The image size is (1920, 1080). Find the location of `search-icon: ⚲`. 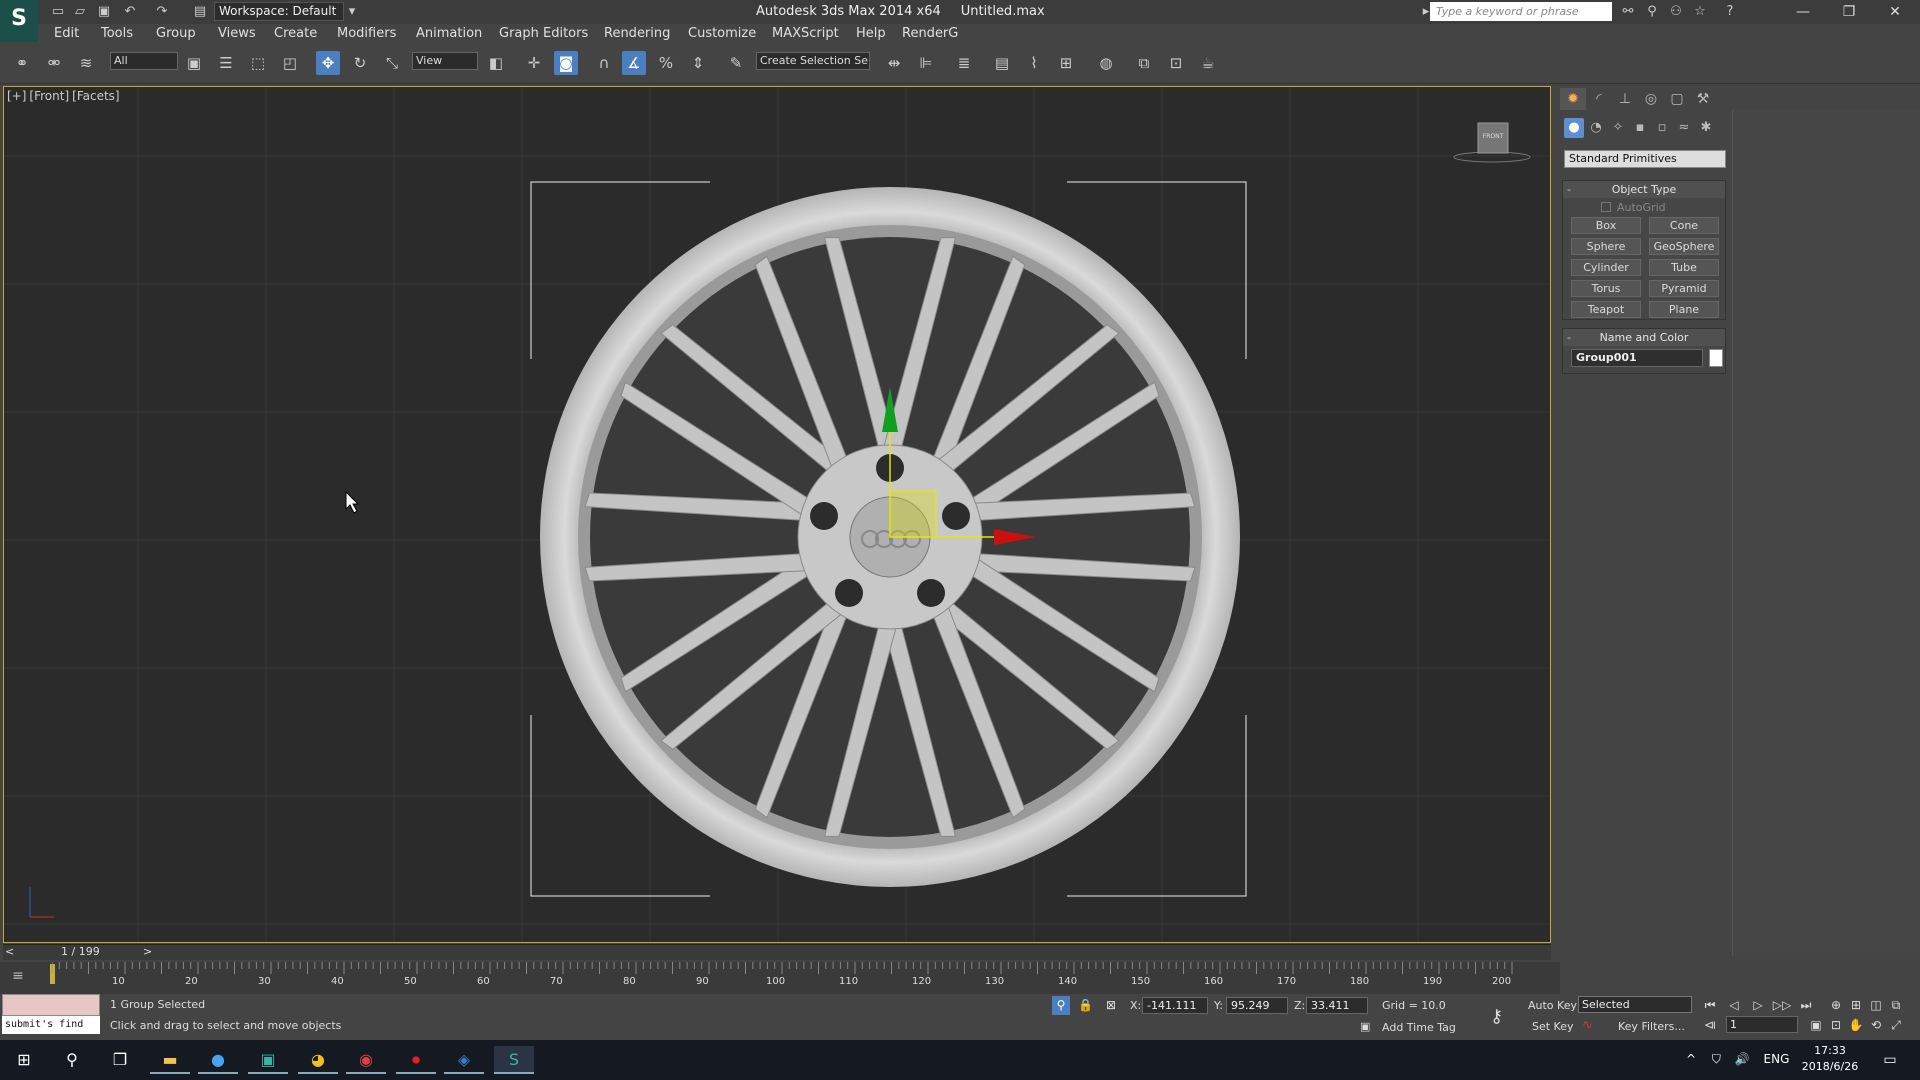

search-icon: ⚲ is located at coordinates (72, 1060).